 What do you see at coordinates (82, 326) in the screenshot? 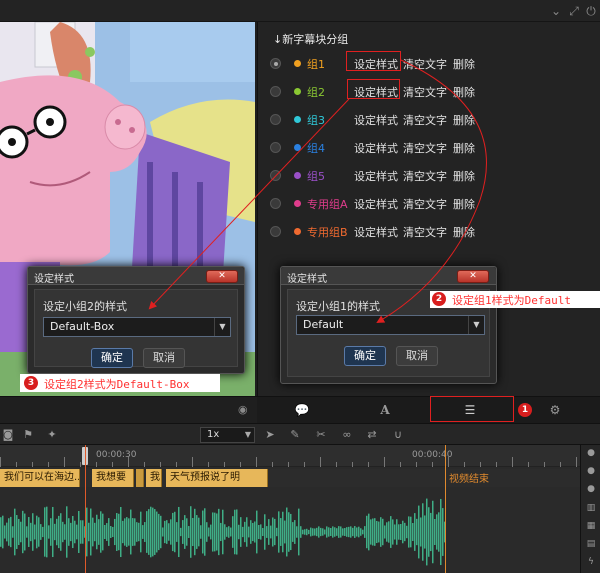
I see `style-select-value: Default-Box` at bounding box center [82, 326].